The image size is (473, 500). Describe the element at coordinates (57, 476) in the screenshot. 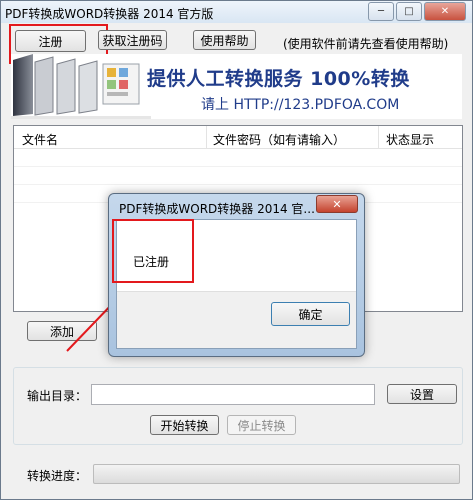

I see `progress-label: 转换进度：` at that location.